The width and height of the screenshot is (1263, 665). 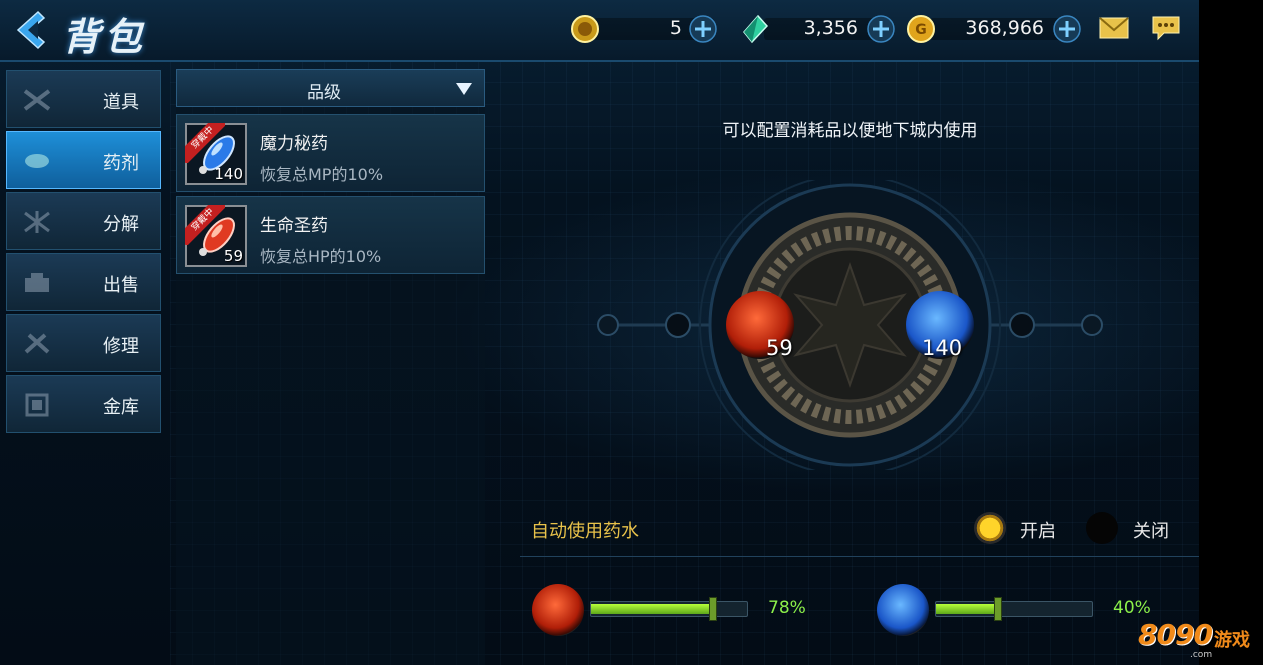 What do you see at coordinates (585, 29) in the screenshot?
I see `gold-token-icon` at bounding box center [585, 29].